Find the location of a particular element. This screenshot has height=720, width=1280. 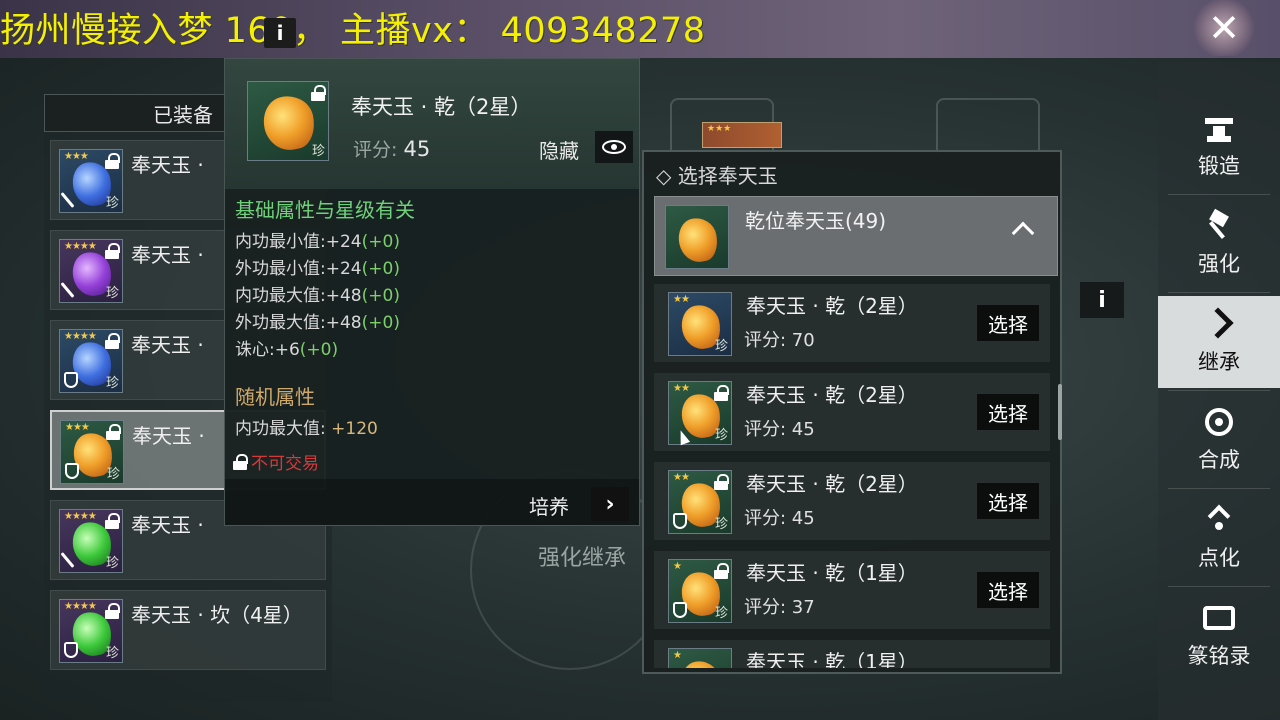

sidebar-item: 继承 is located at coordinates (1219, 342).